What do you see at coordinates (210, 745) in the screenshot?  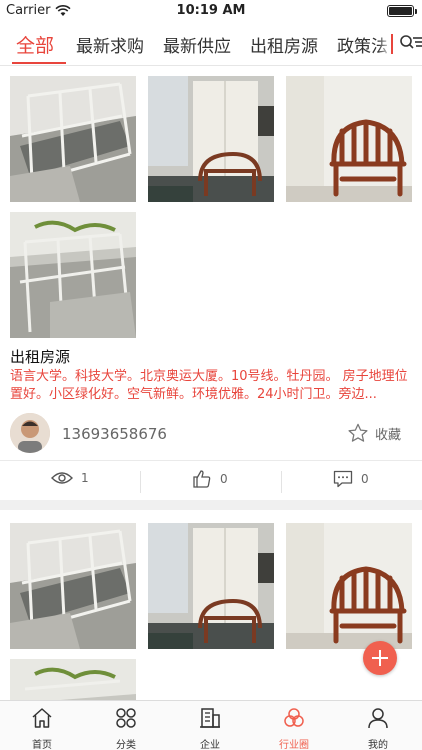 I see `nav-enterprise-label: 企业` at bounding box center [210, 745].